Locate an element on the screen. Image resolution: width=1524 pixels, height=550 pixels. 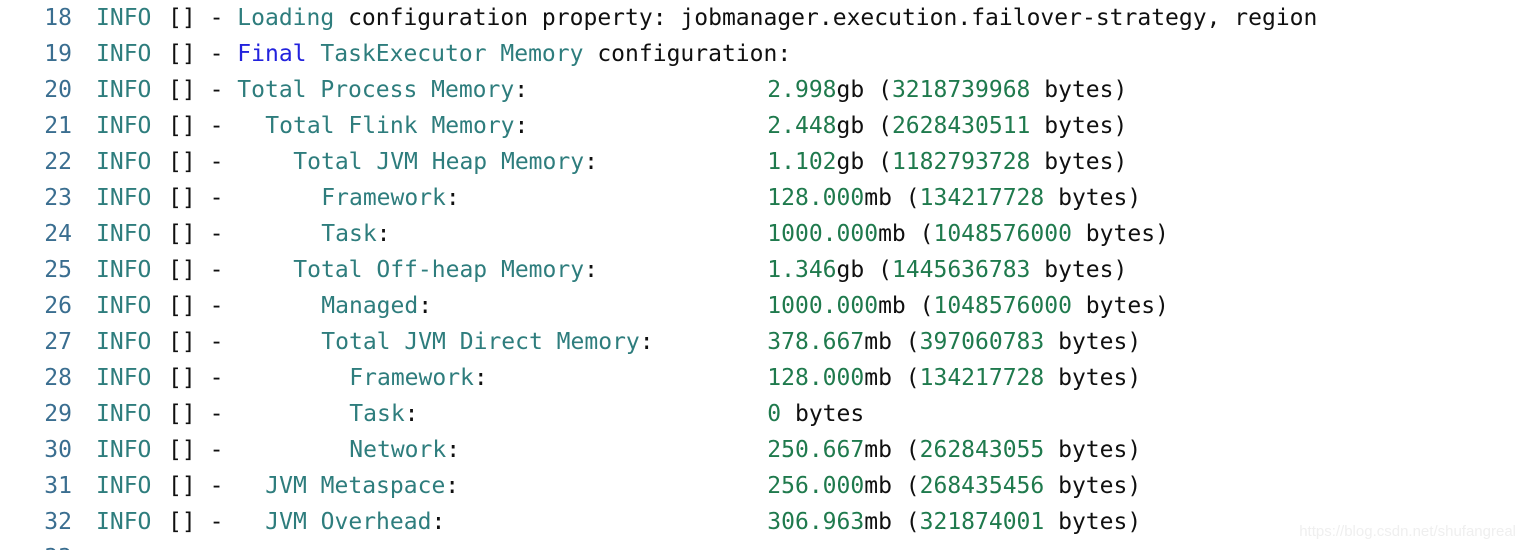
metric-bytes-number: 1048576000 is located at coordinates (1002, 234).